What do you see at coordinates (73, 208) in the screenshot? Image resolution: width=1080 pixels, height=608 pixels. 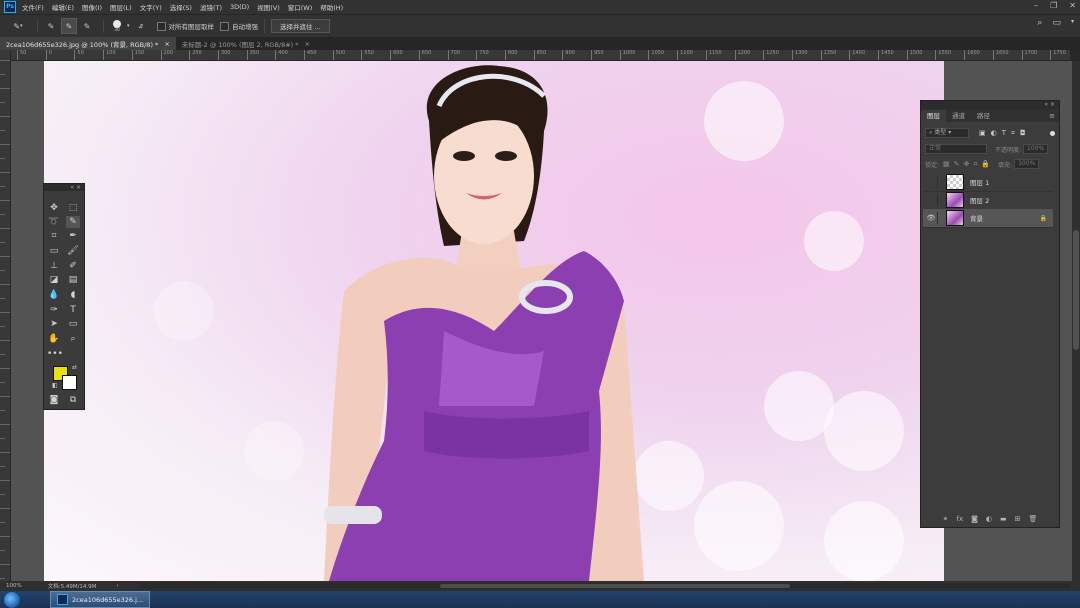 I see `marquee-tool-icon: ⬚` at bounding box center [73, 208].